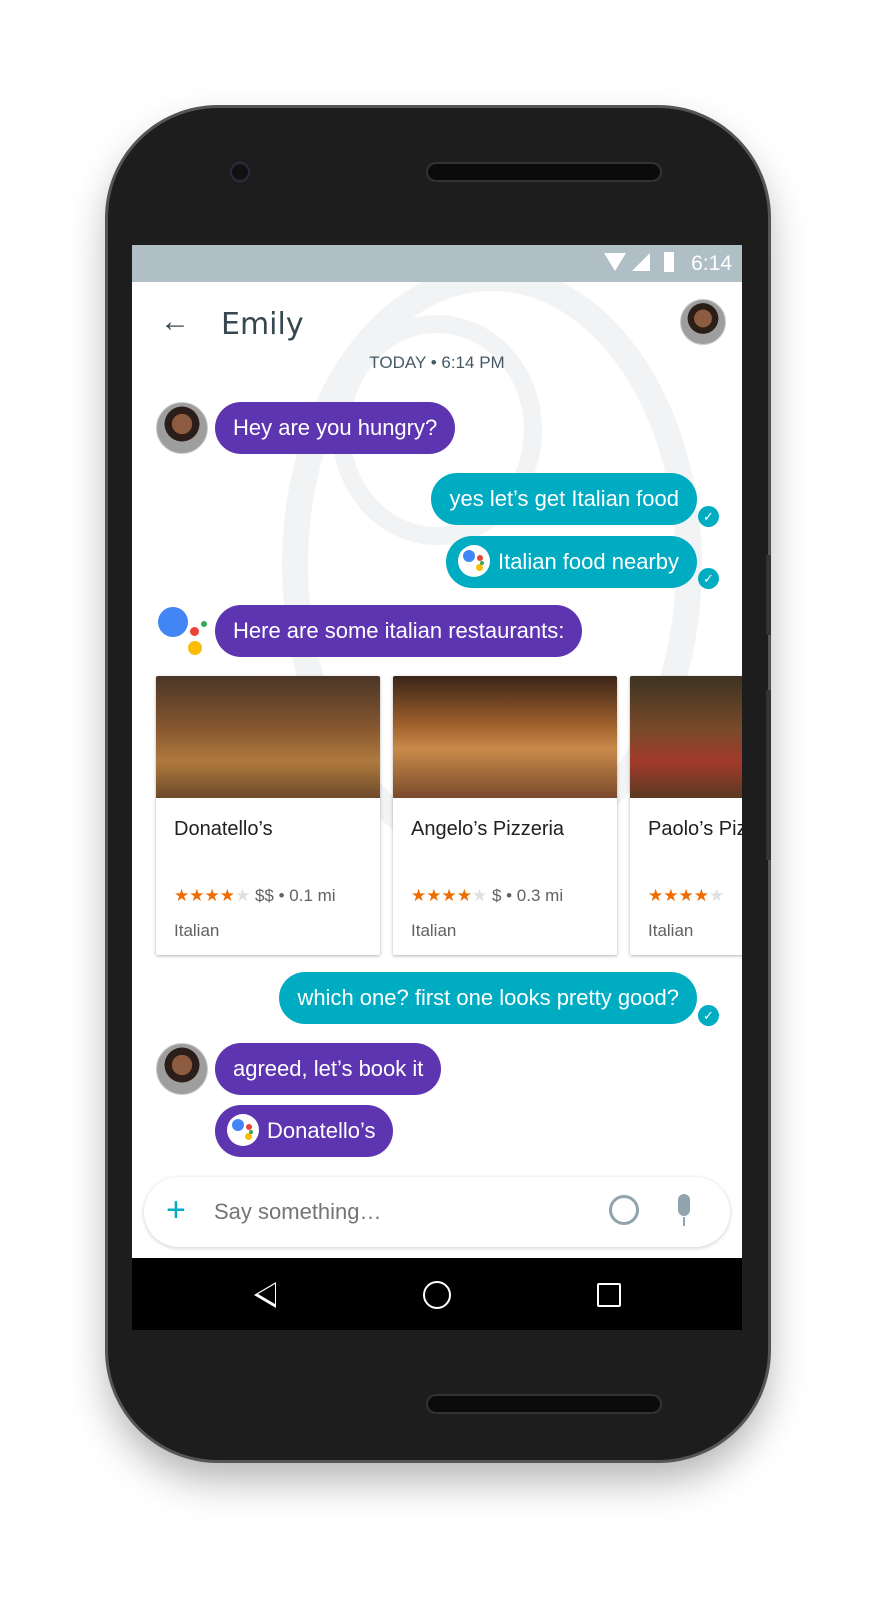  I want to click on top-speaker, so click(544, 172).